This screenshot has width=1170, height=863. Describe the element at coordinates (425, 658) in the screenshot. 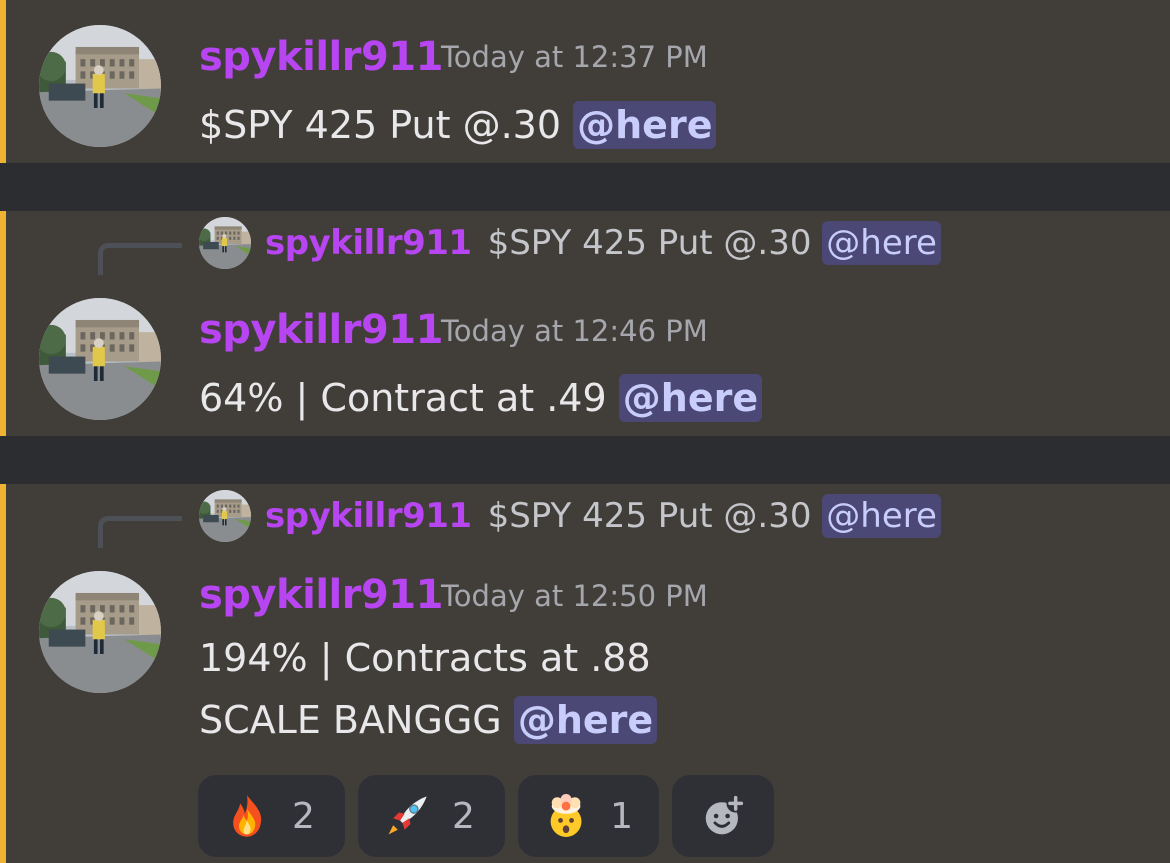

I see `message-line-1: 194% | Contracts at .88` at that location.